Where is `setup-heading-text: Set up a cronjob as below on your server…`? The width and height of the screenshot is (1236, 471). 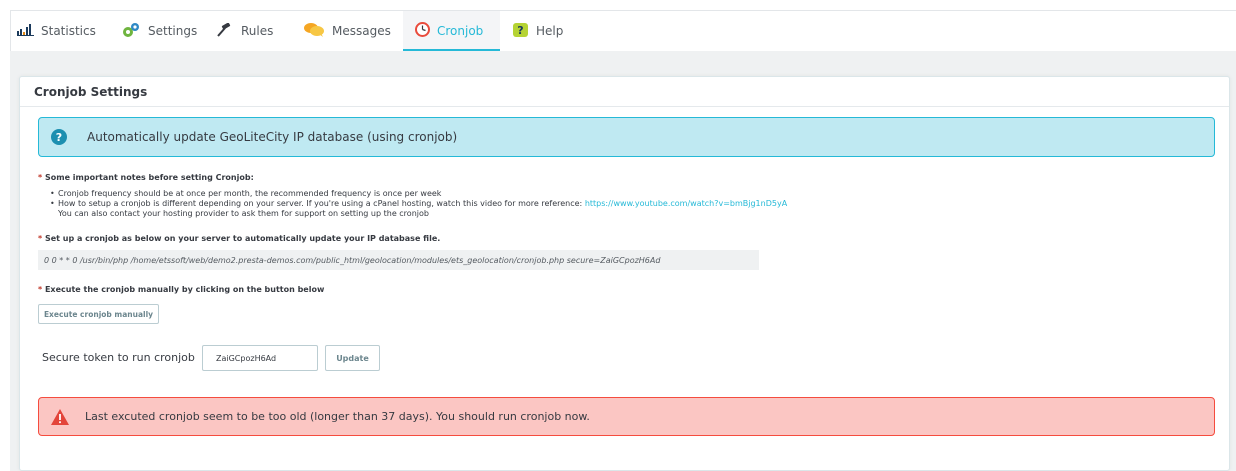
setup-heading-text: Set up a cronjob as below on your server… is located at coordinates (242, 238).